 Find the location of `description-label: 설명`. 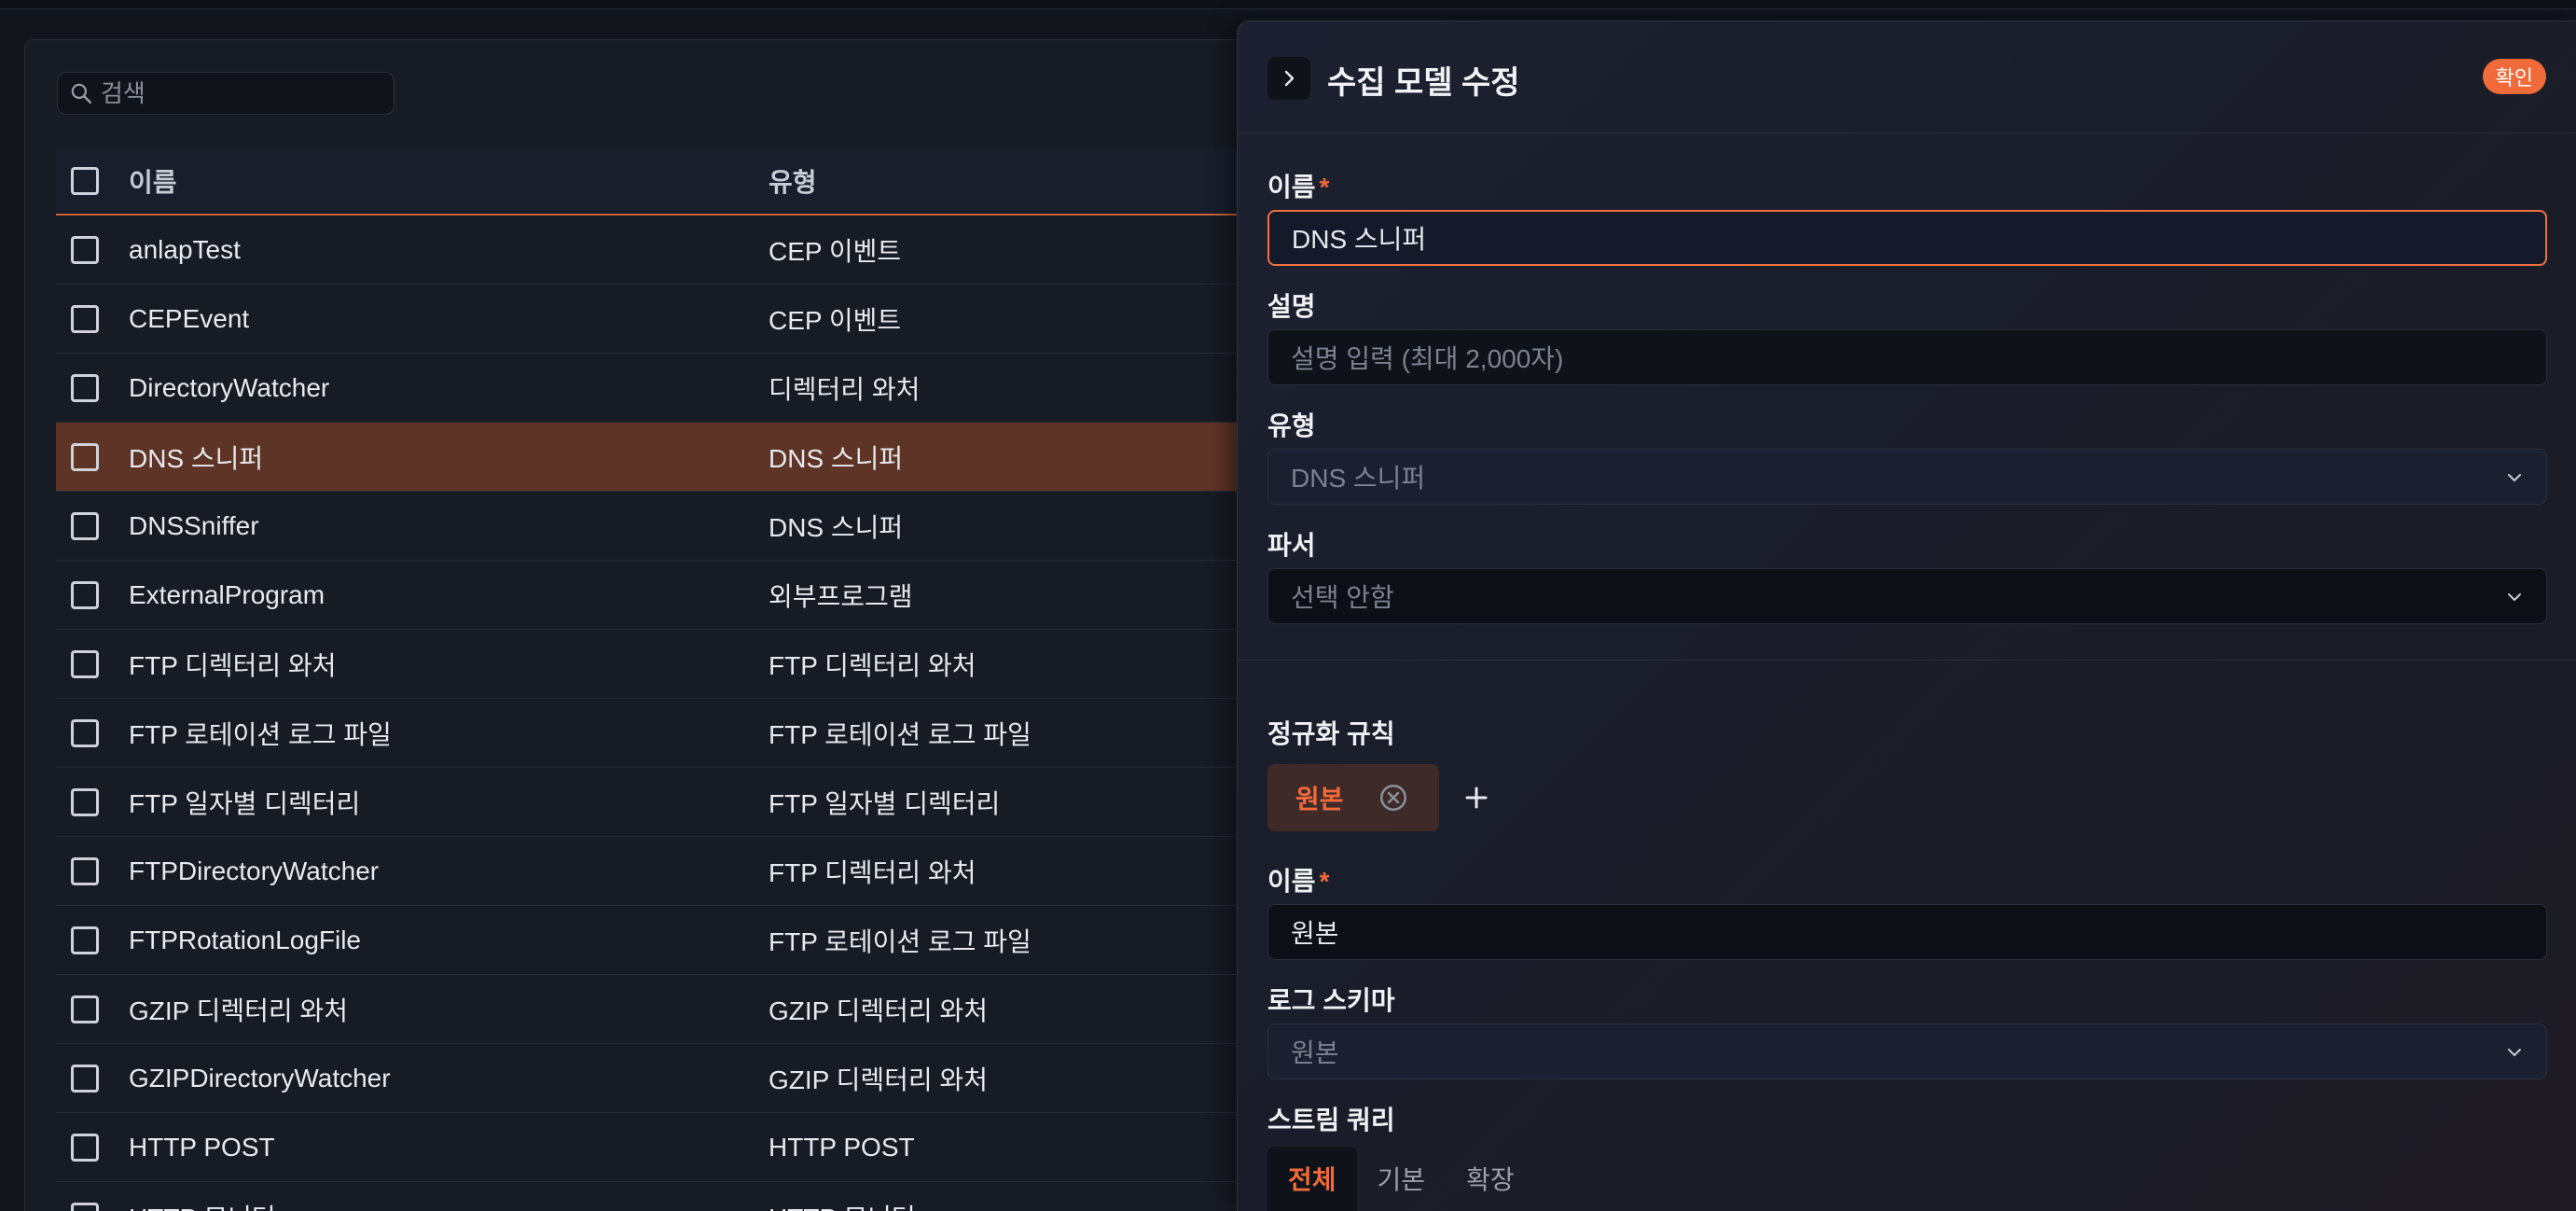

description-label: 설명 is located at coordinates (1291, 306).